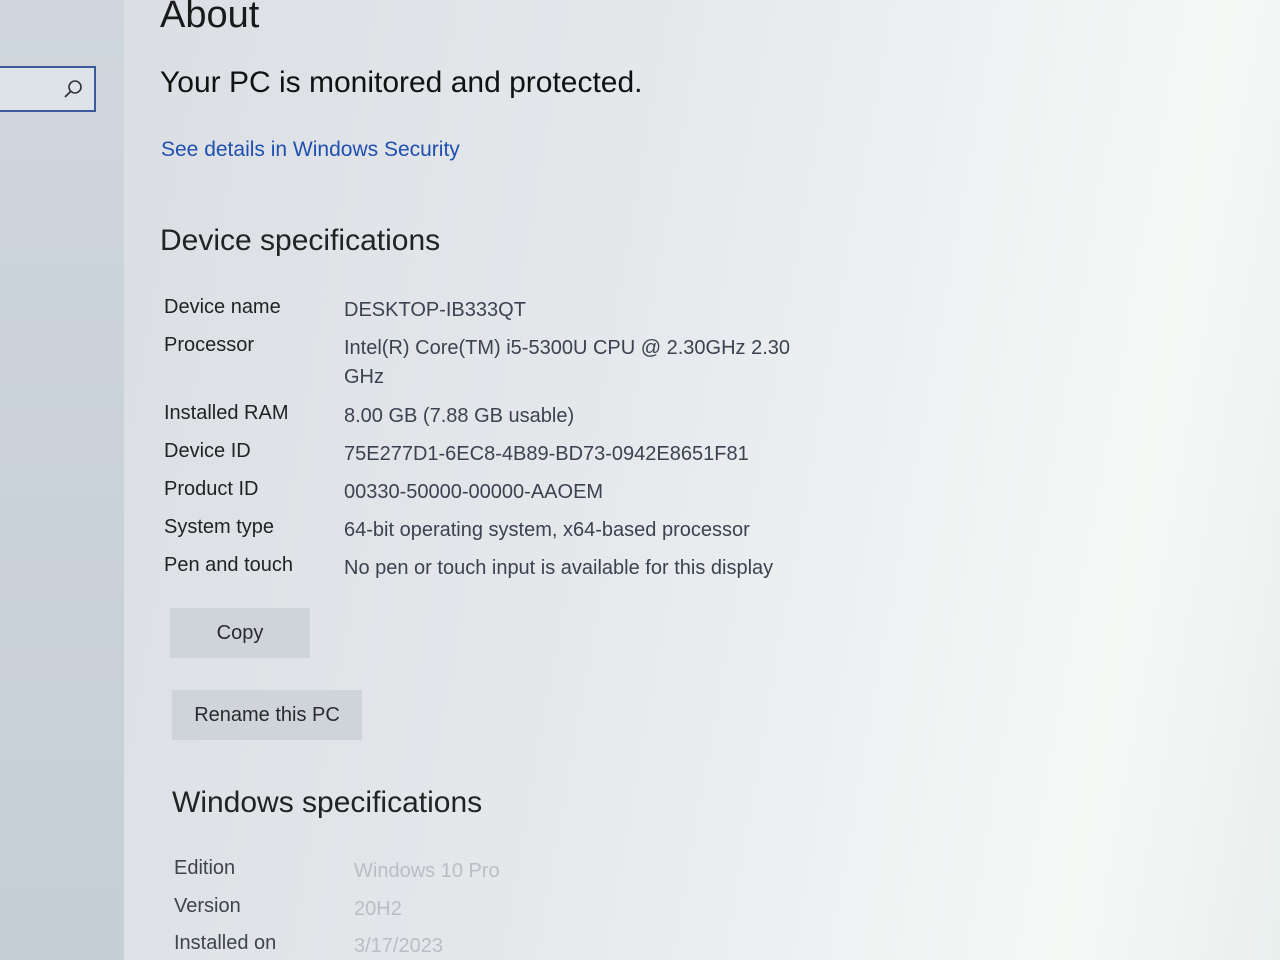 This screenshot has width=1280, height=960. I want to click on spec-label: Processor, so click(209, 345).